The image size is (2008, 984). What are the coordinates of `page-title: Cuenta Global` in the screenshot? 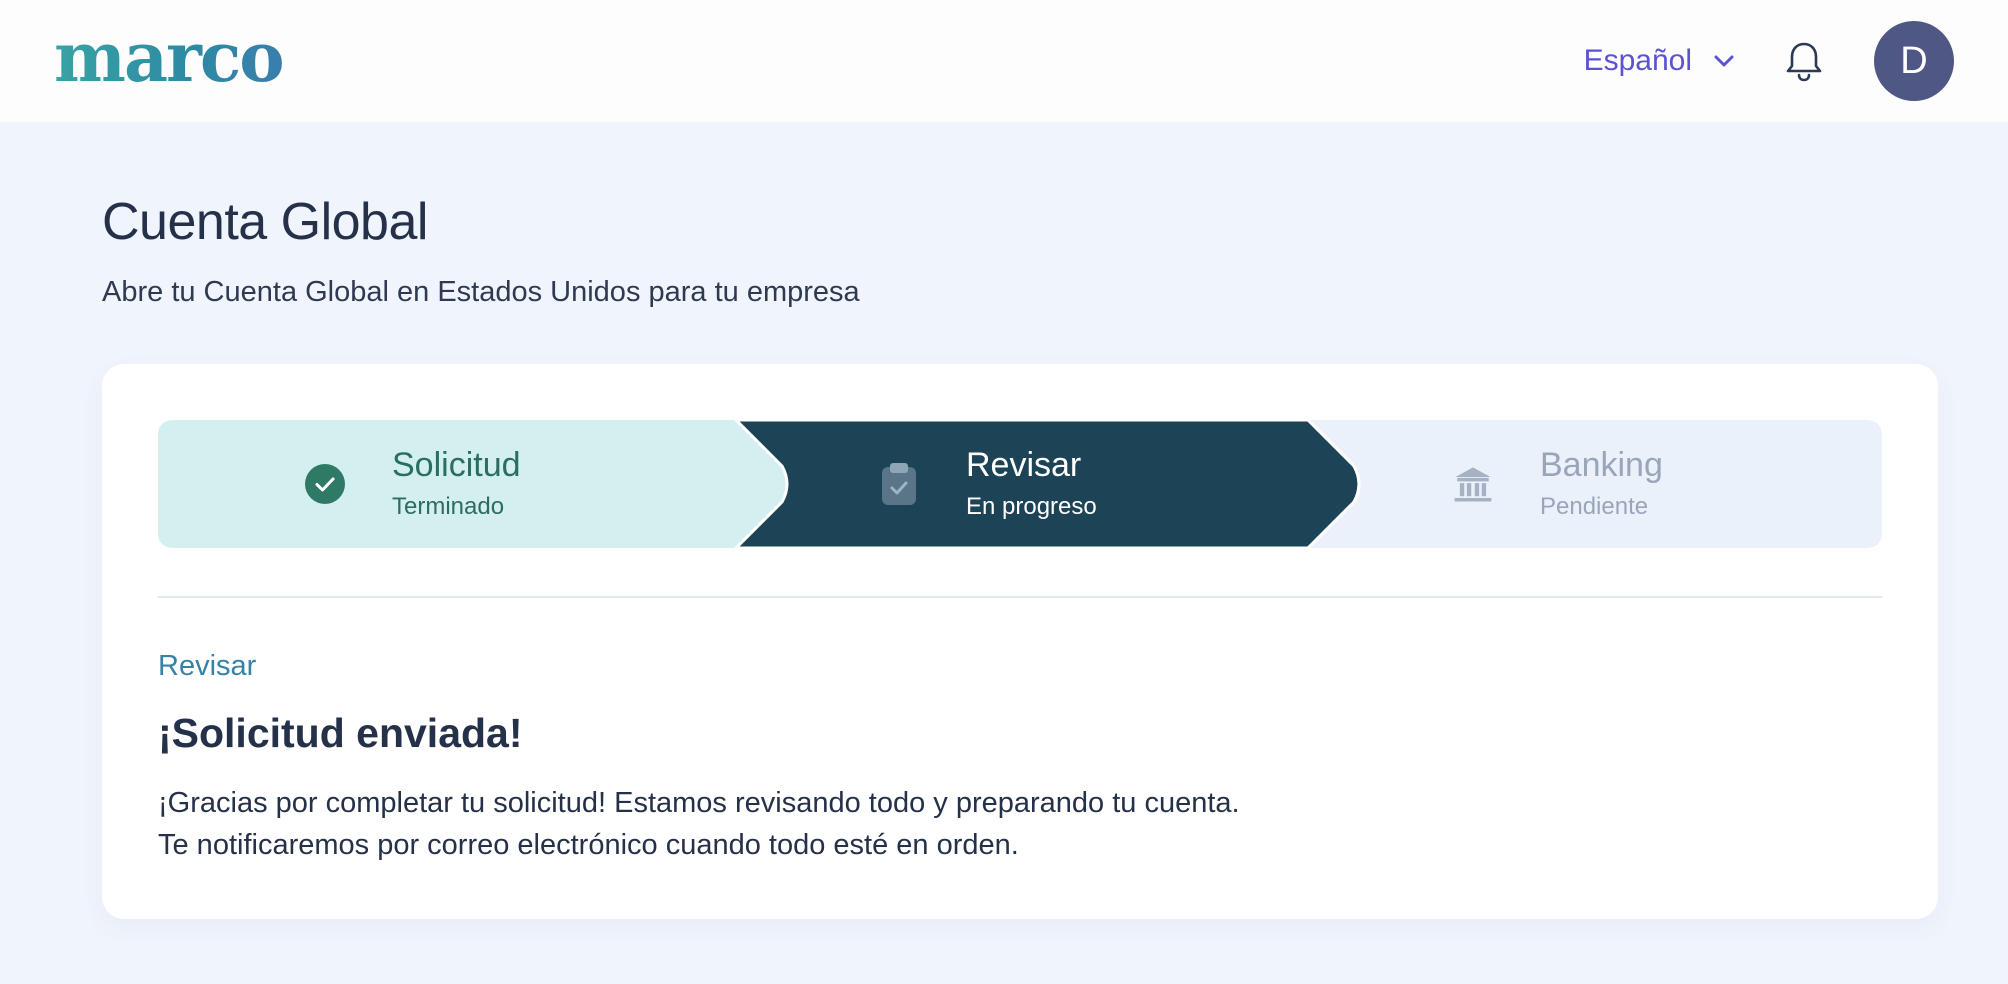 It's located at (265, 222).